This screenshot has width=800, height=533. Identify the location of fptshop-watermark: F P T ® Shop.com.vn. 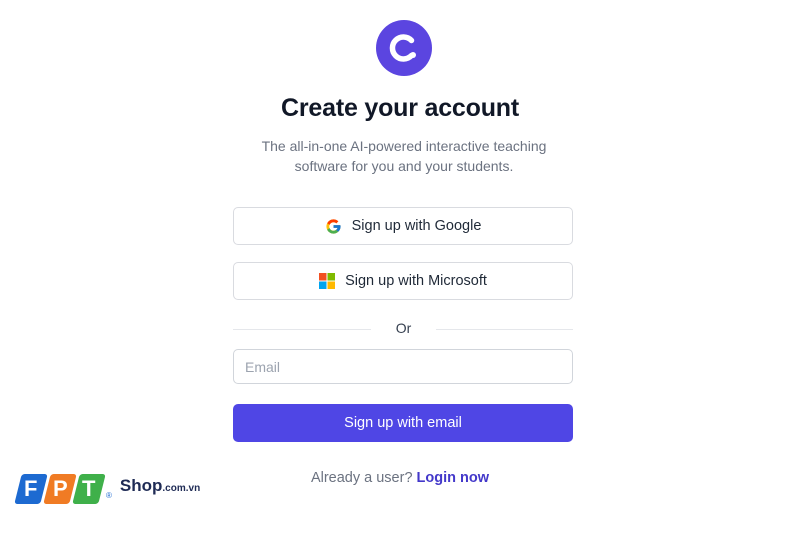
(107, 484).